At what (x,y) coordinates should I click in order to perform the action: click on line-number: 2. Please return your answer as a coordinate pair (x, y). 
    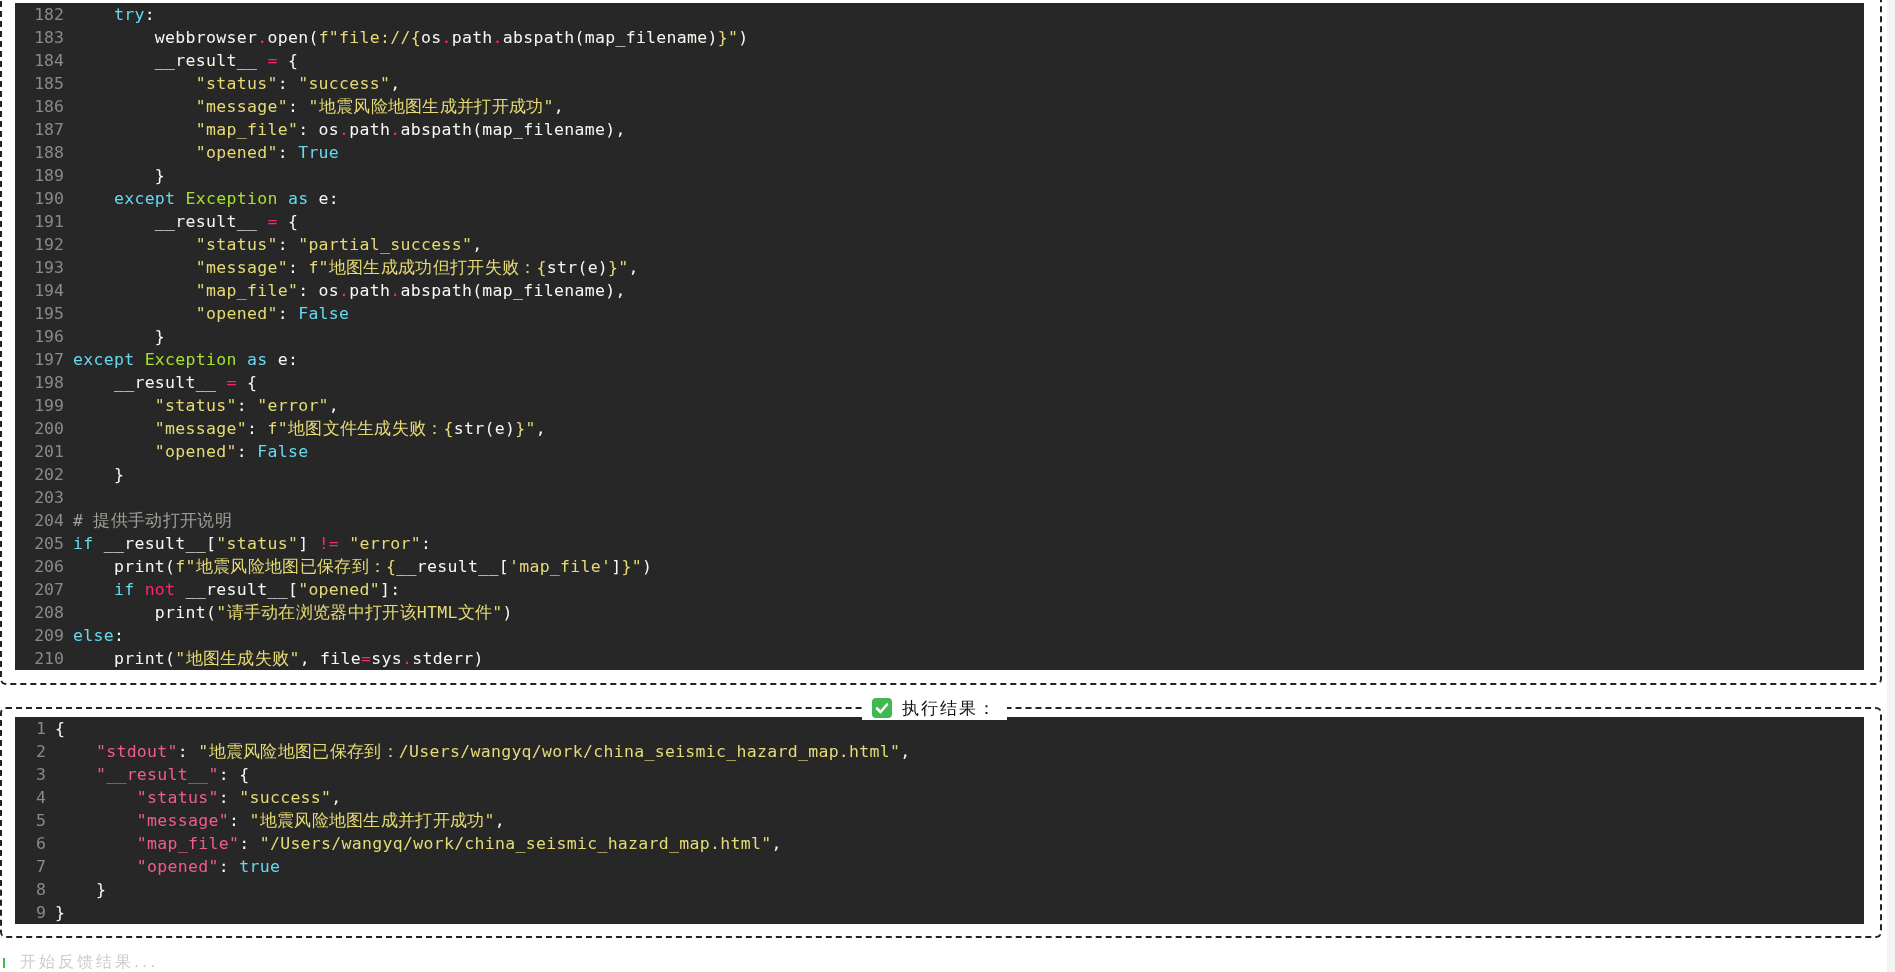
    Looking at the image, I should click on (41, 751).